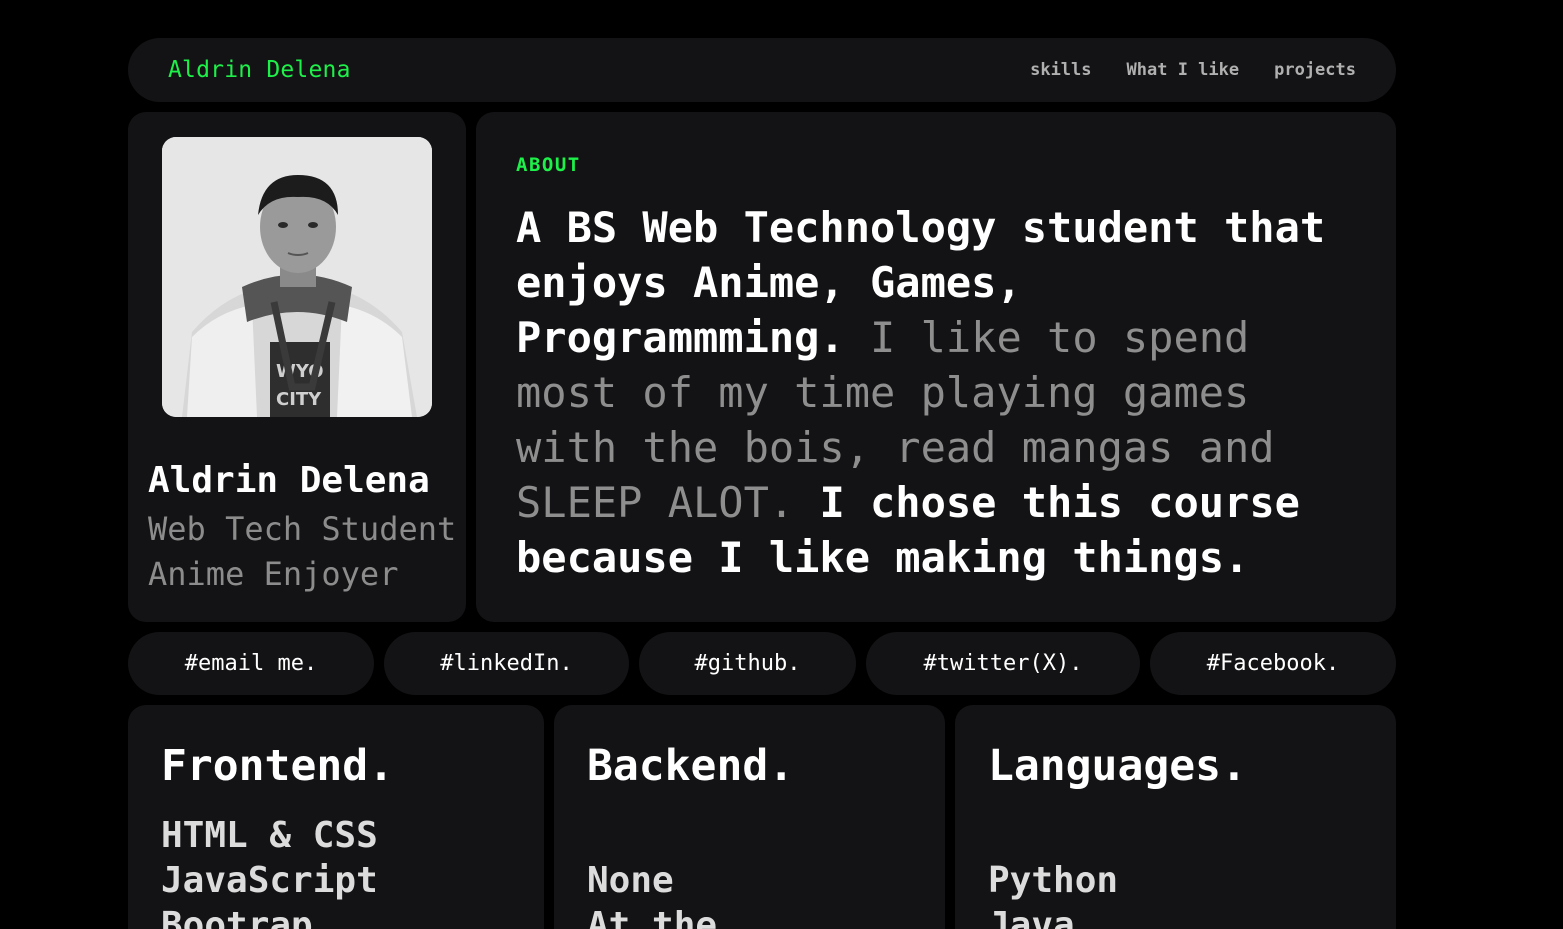  I want to click on skill-card-backend: Backend. None At the, so click(749, 817).